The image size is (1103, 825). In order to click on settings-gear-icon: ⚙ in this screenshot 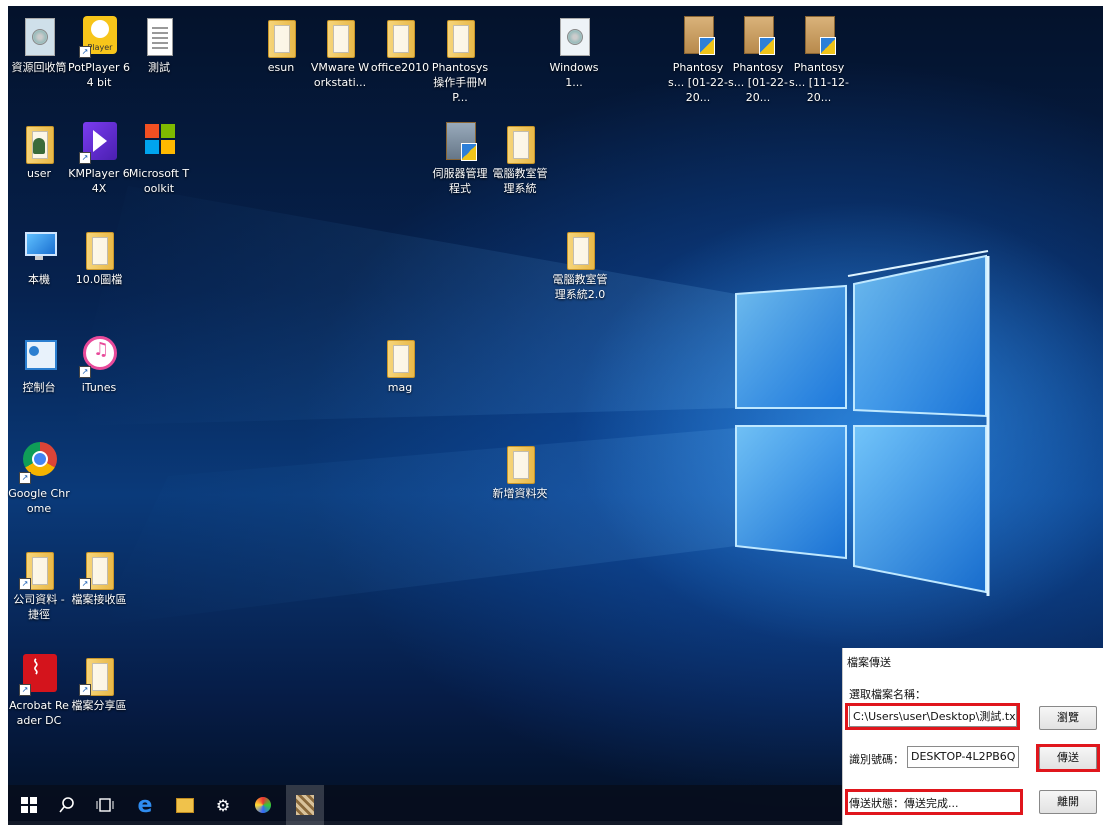, I will do `click(223, 805)`.